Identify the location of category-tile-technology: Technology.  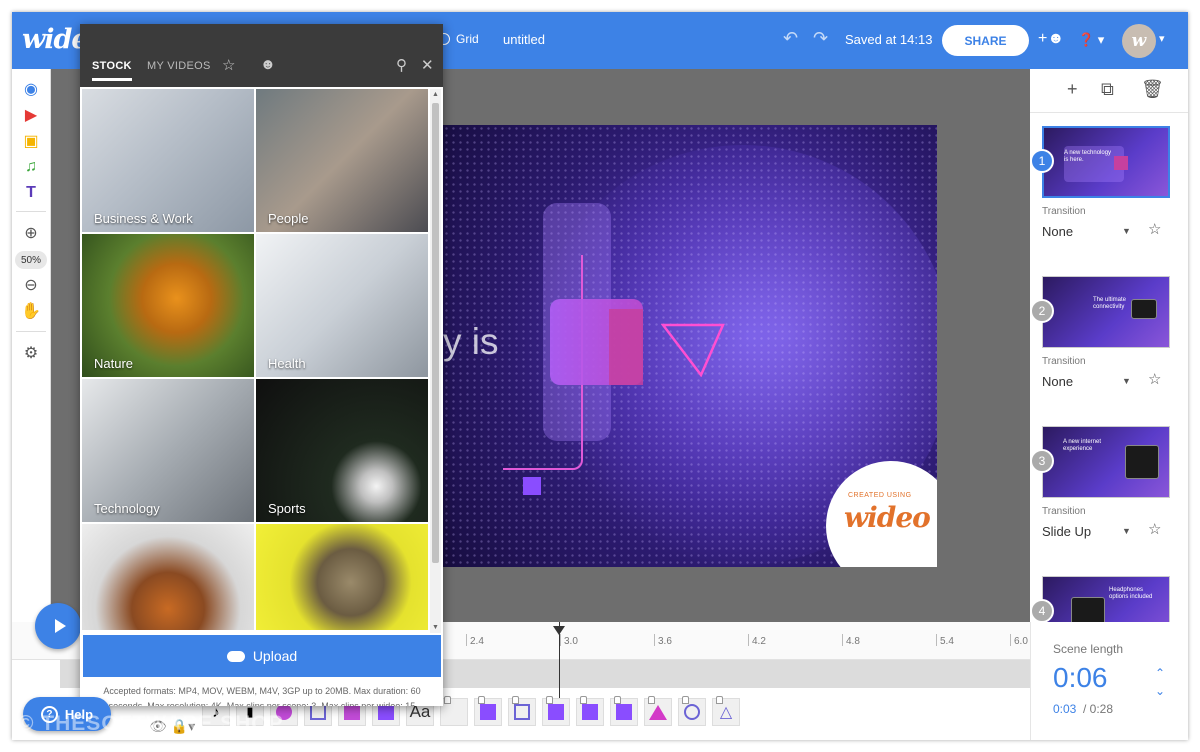
(168, 450).